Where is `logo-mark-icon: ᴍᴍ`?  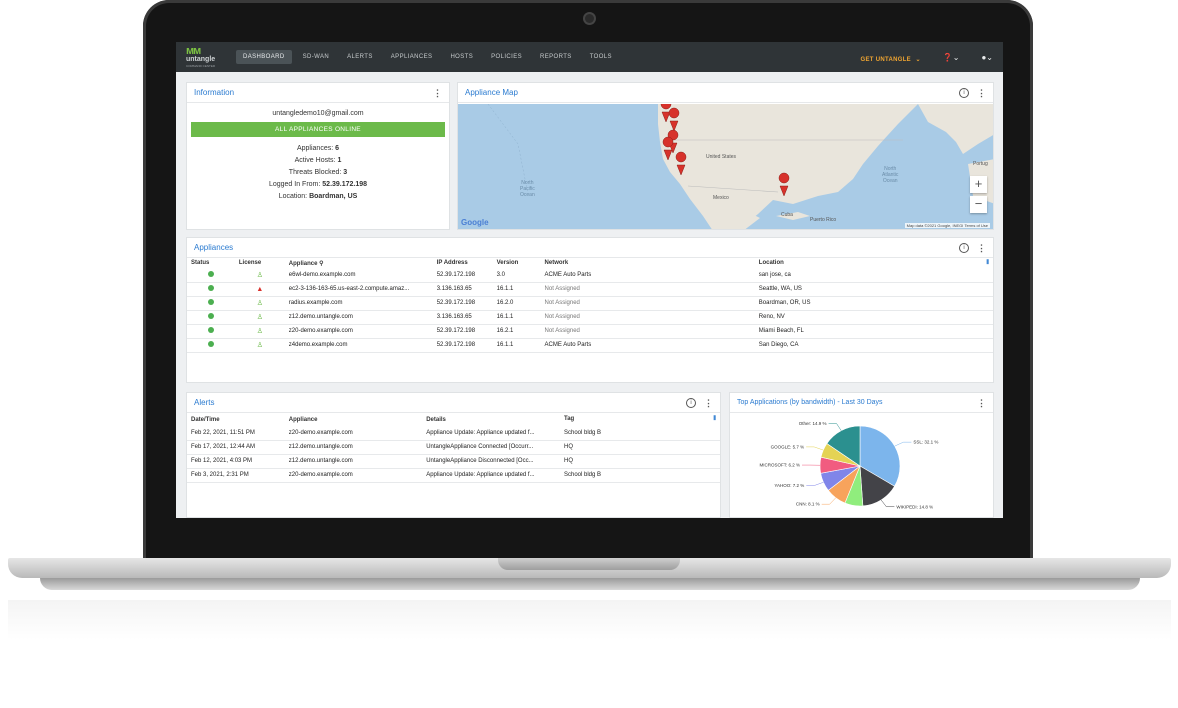
logo-mark-icon: ᴍᴍ is located at coordinates (193, 50).